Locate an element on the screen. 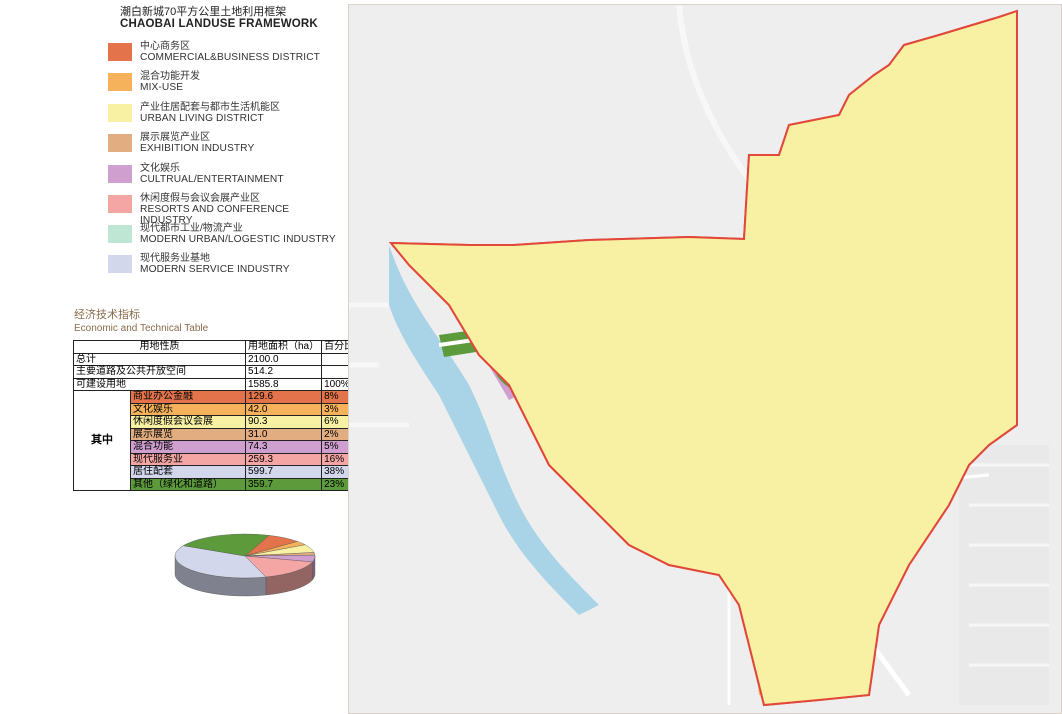  legend-label-en: URBAN LIVING DISTRICT is located at coordinates (202, 118).